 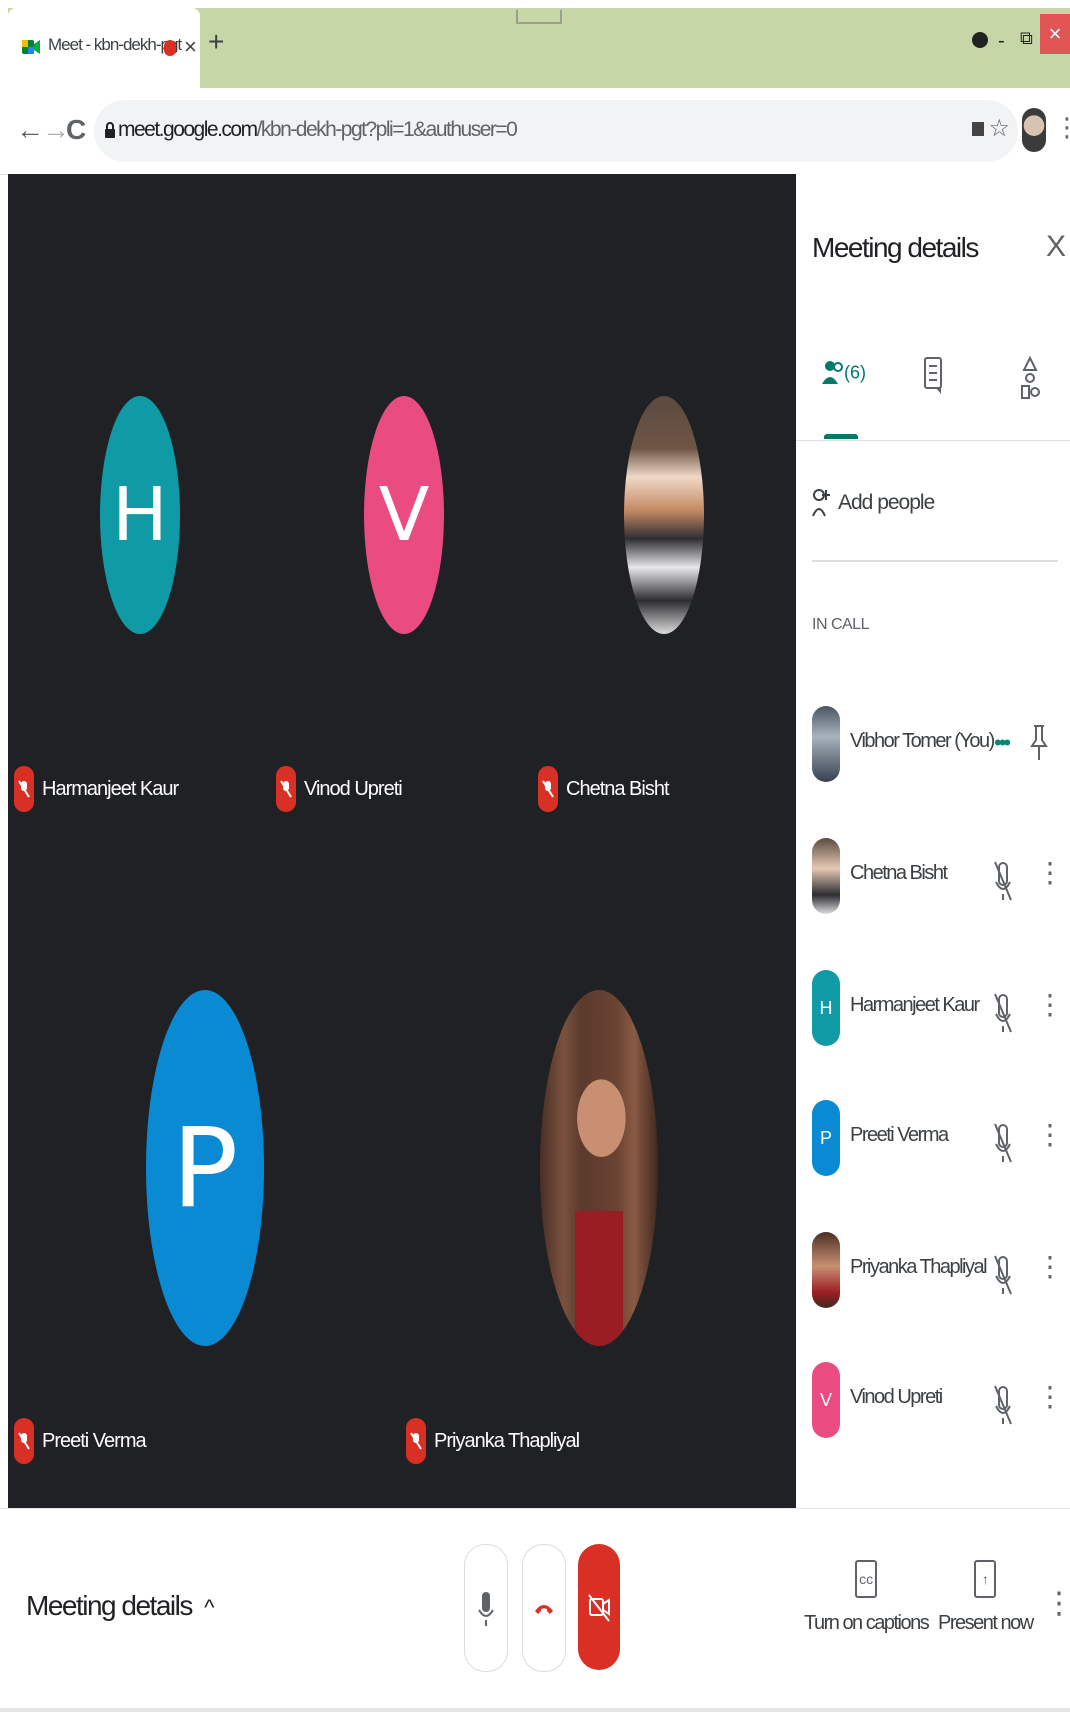 What do you see at coordinates (826, 1138) in the screenshot?
I see `participant-avatar: P` at bounding box center [826, 1138].